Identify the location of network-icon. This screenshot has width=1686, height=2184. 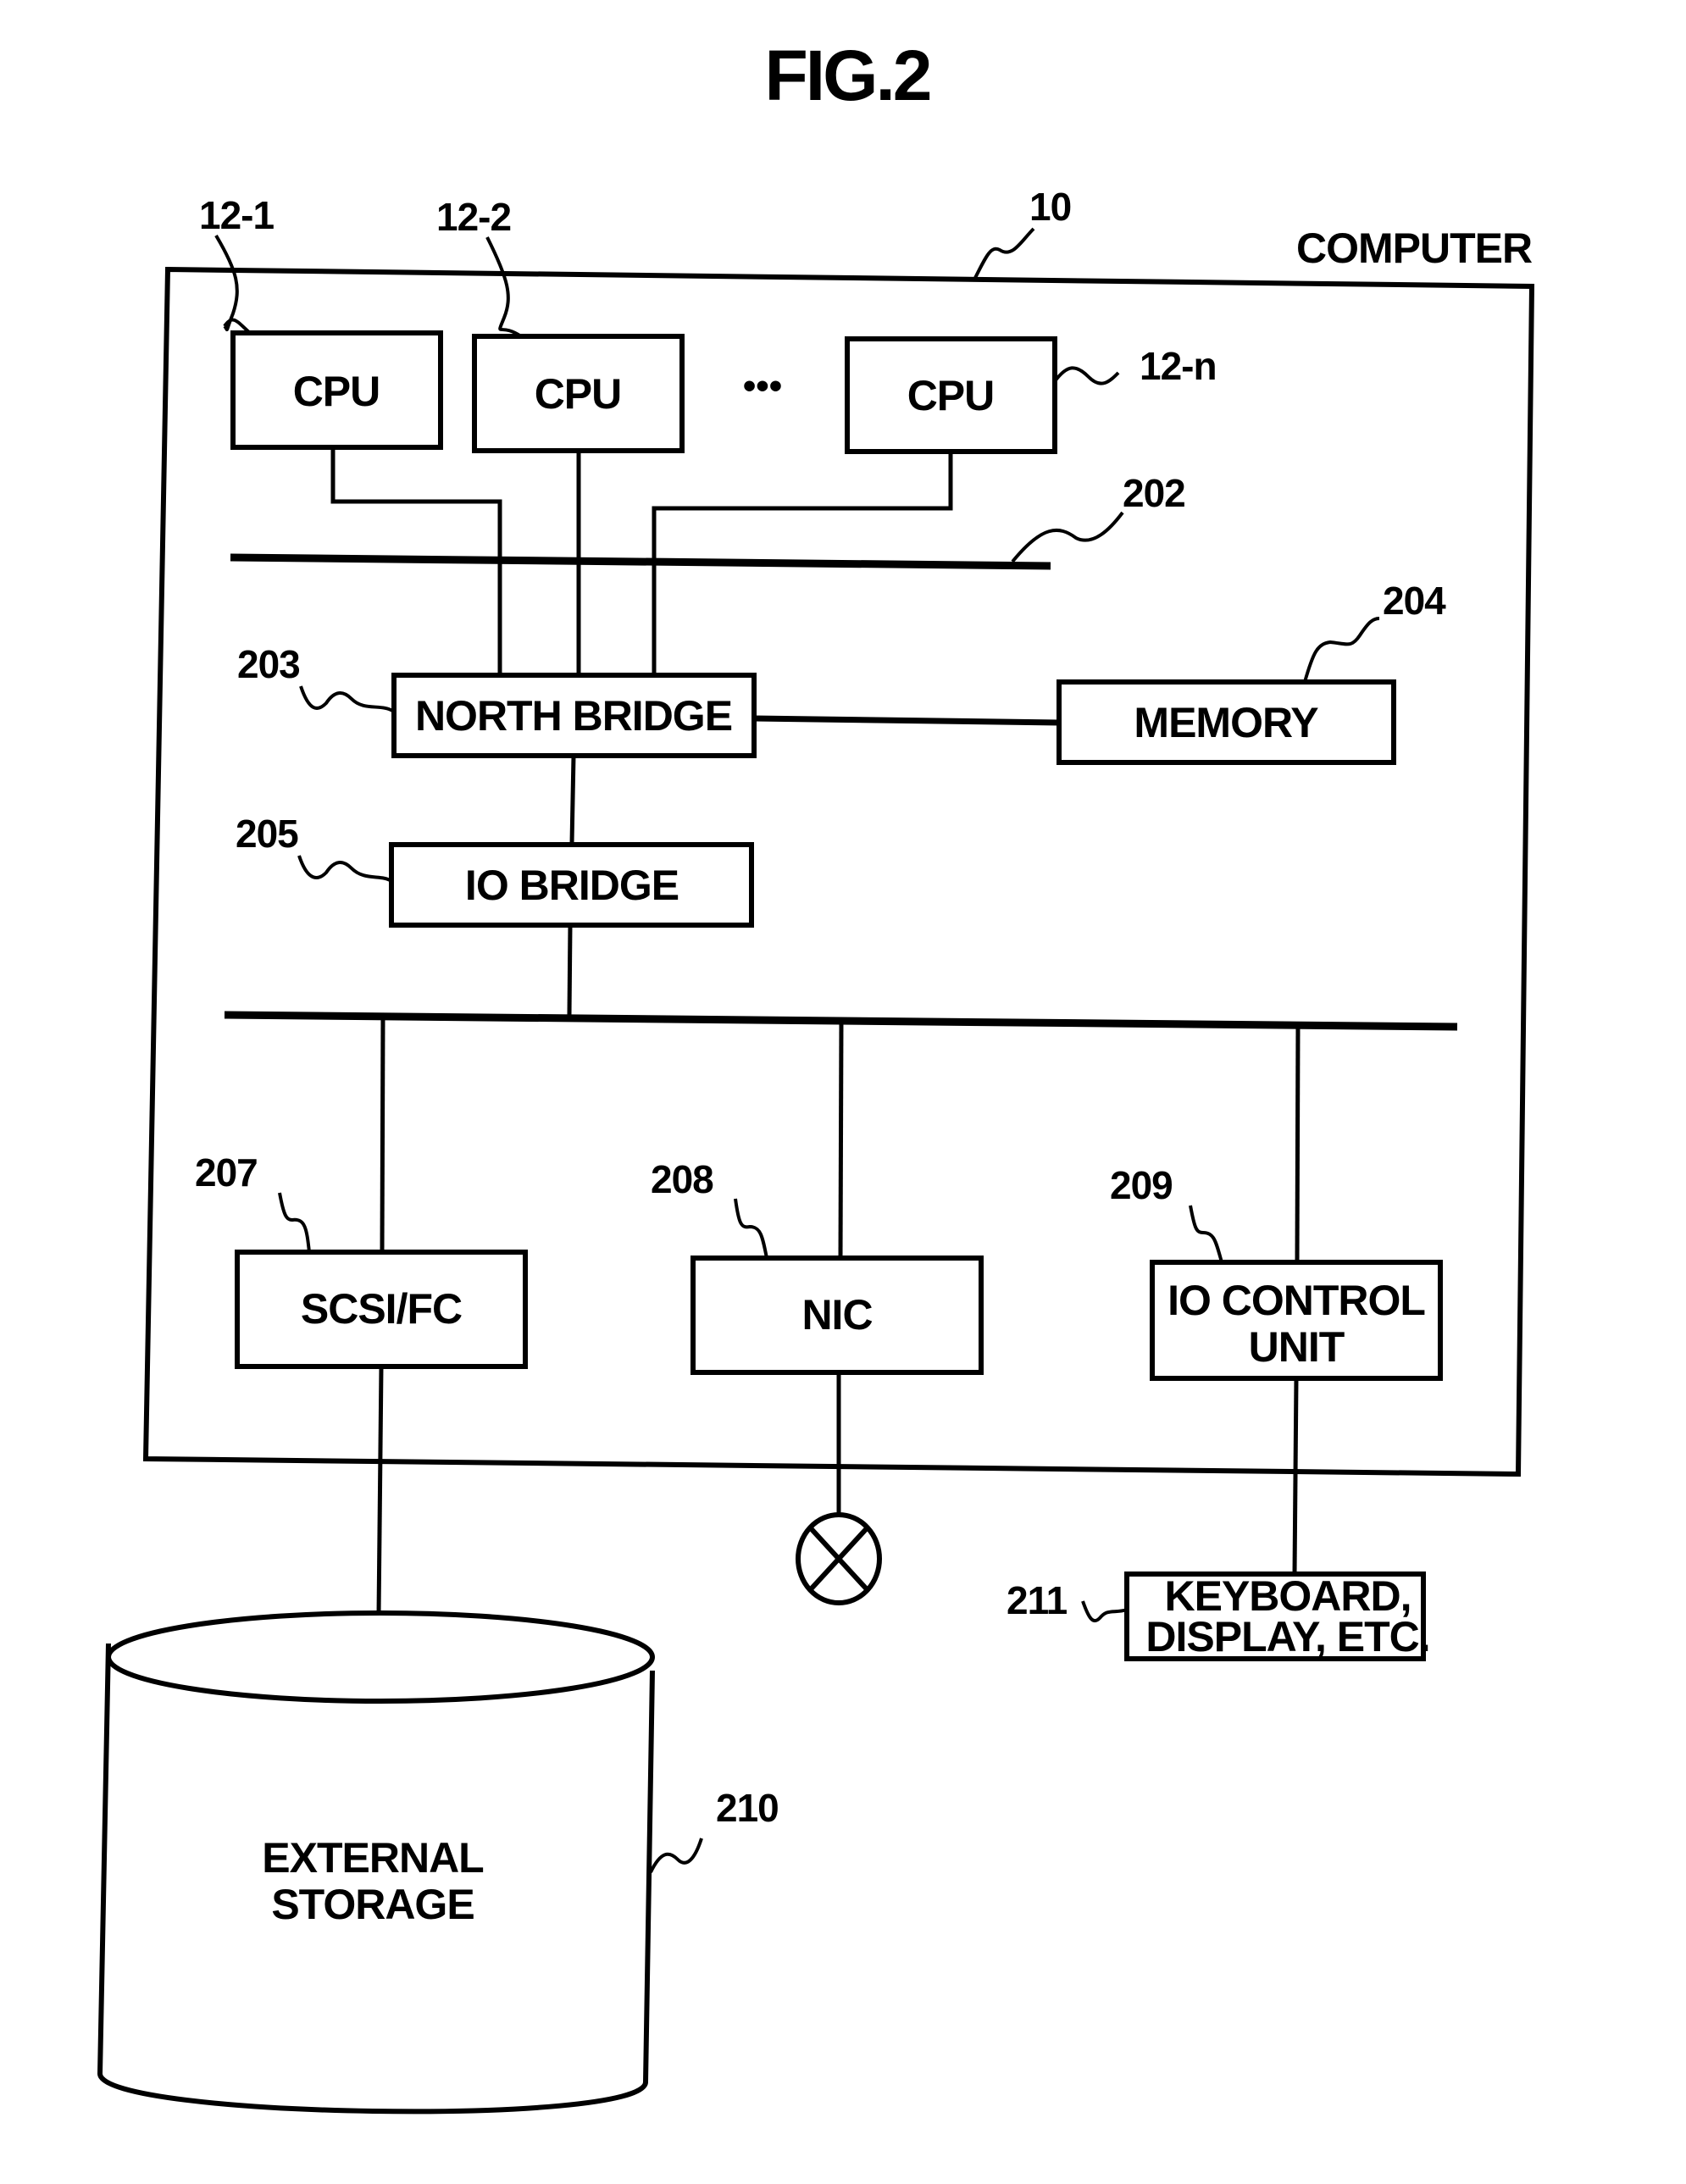
(839, 1558).